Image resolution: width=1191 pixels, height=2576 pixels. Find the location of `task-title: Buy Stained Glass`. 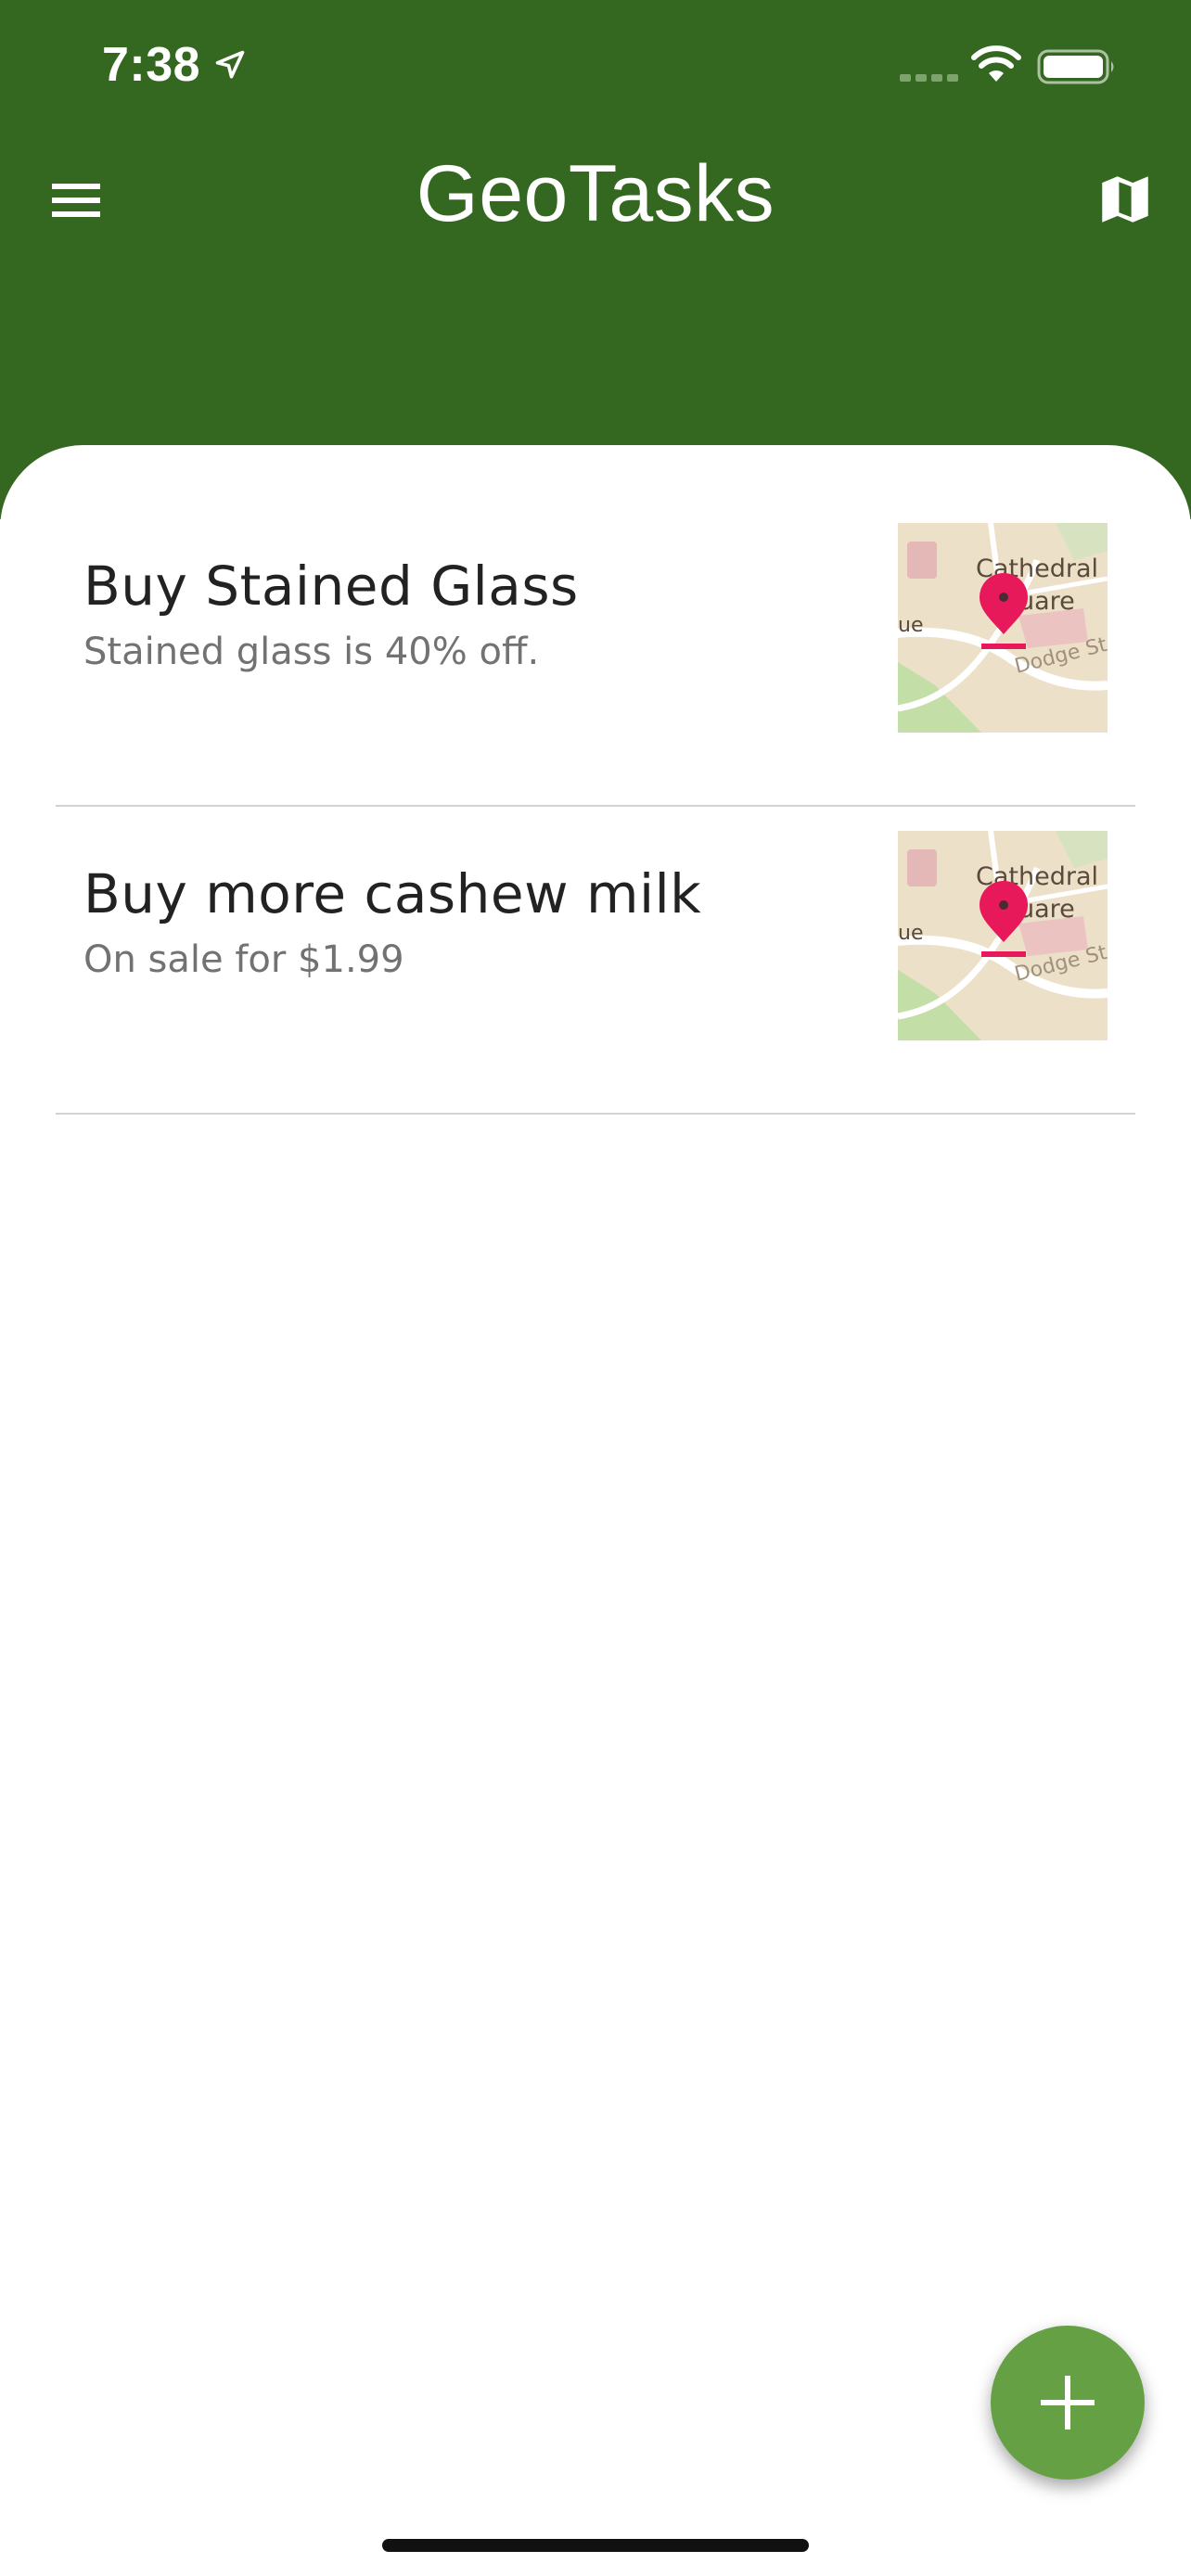

task-title: Buy Stained Glass is located at coordinates (331, 586).